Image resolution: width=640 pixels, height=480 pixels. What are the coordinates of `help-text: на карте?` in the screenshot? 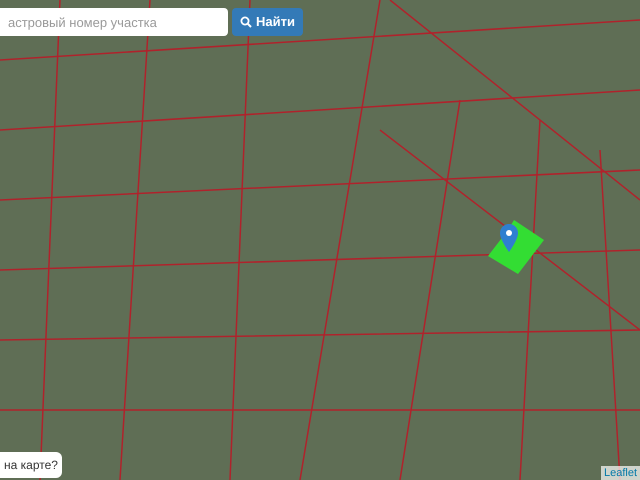 It's located at (31, 465).